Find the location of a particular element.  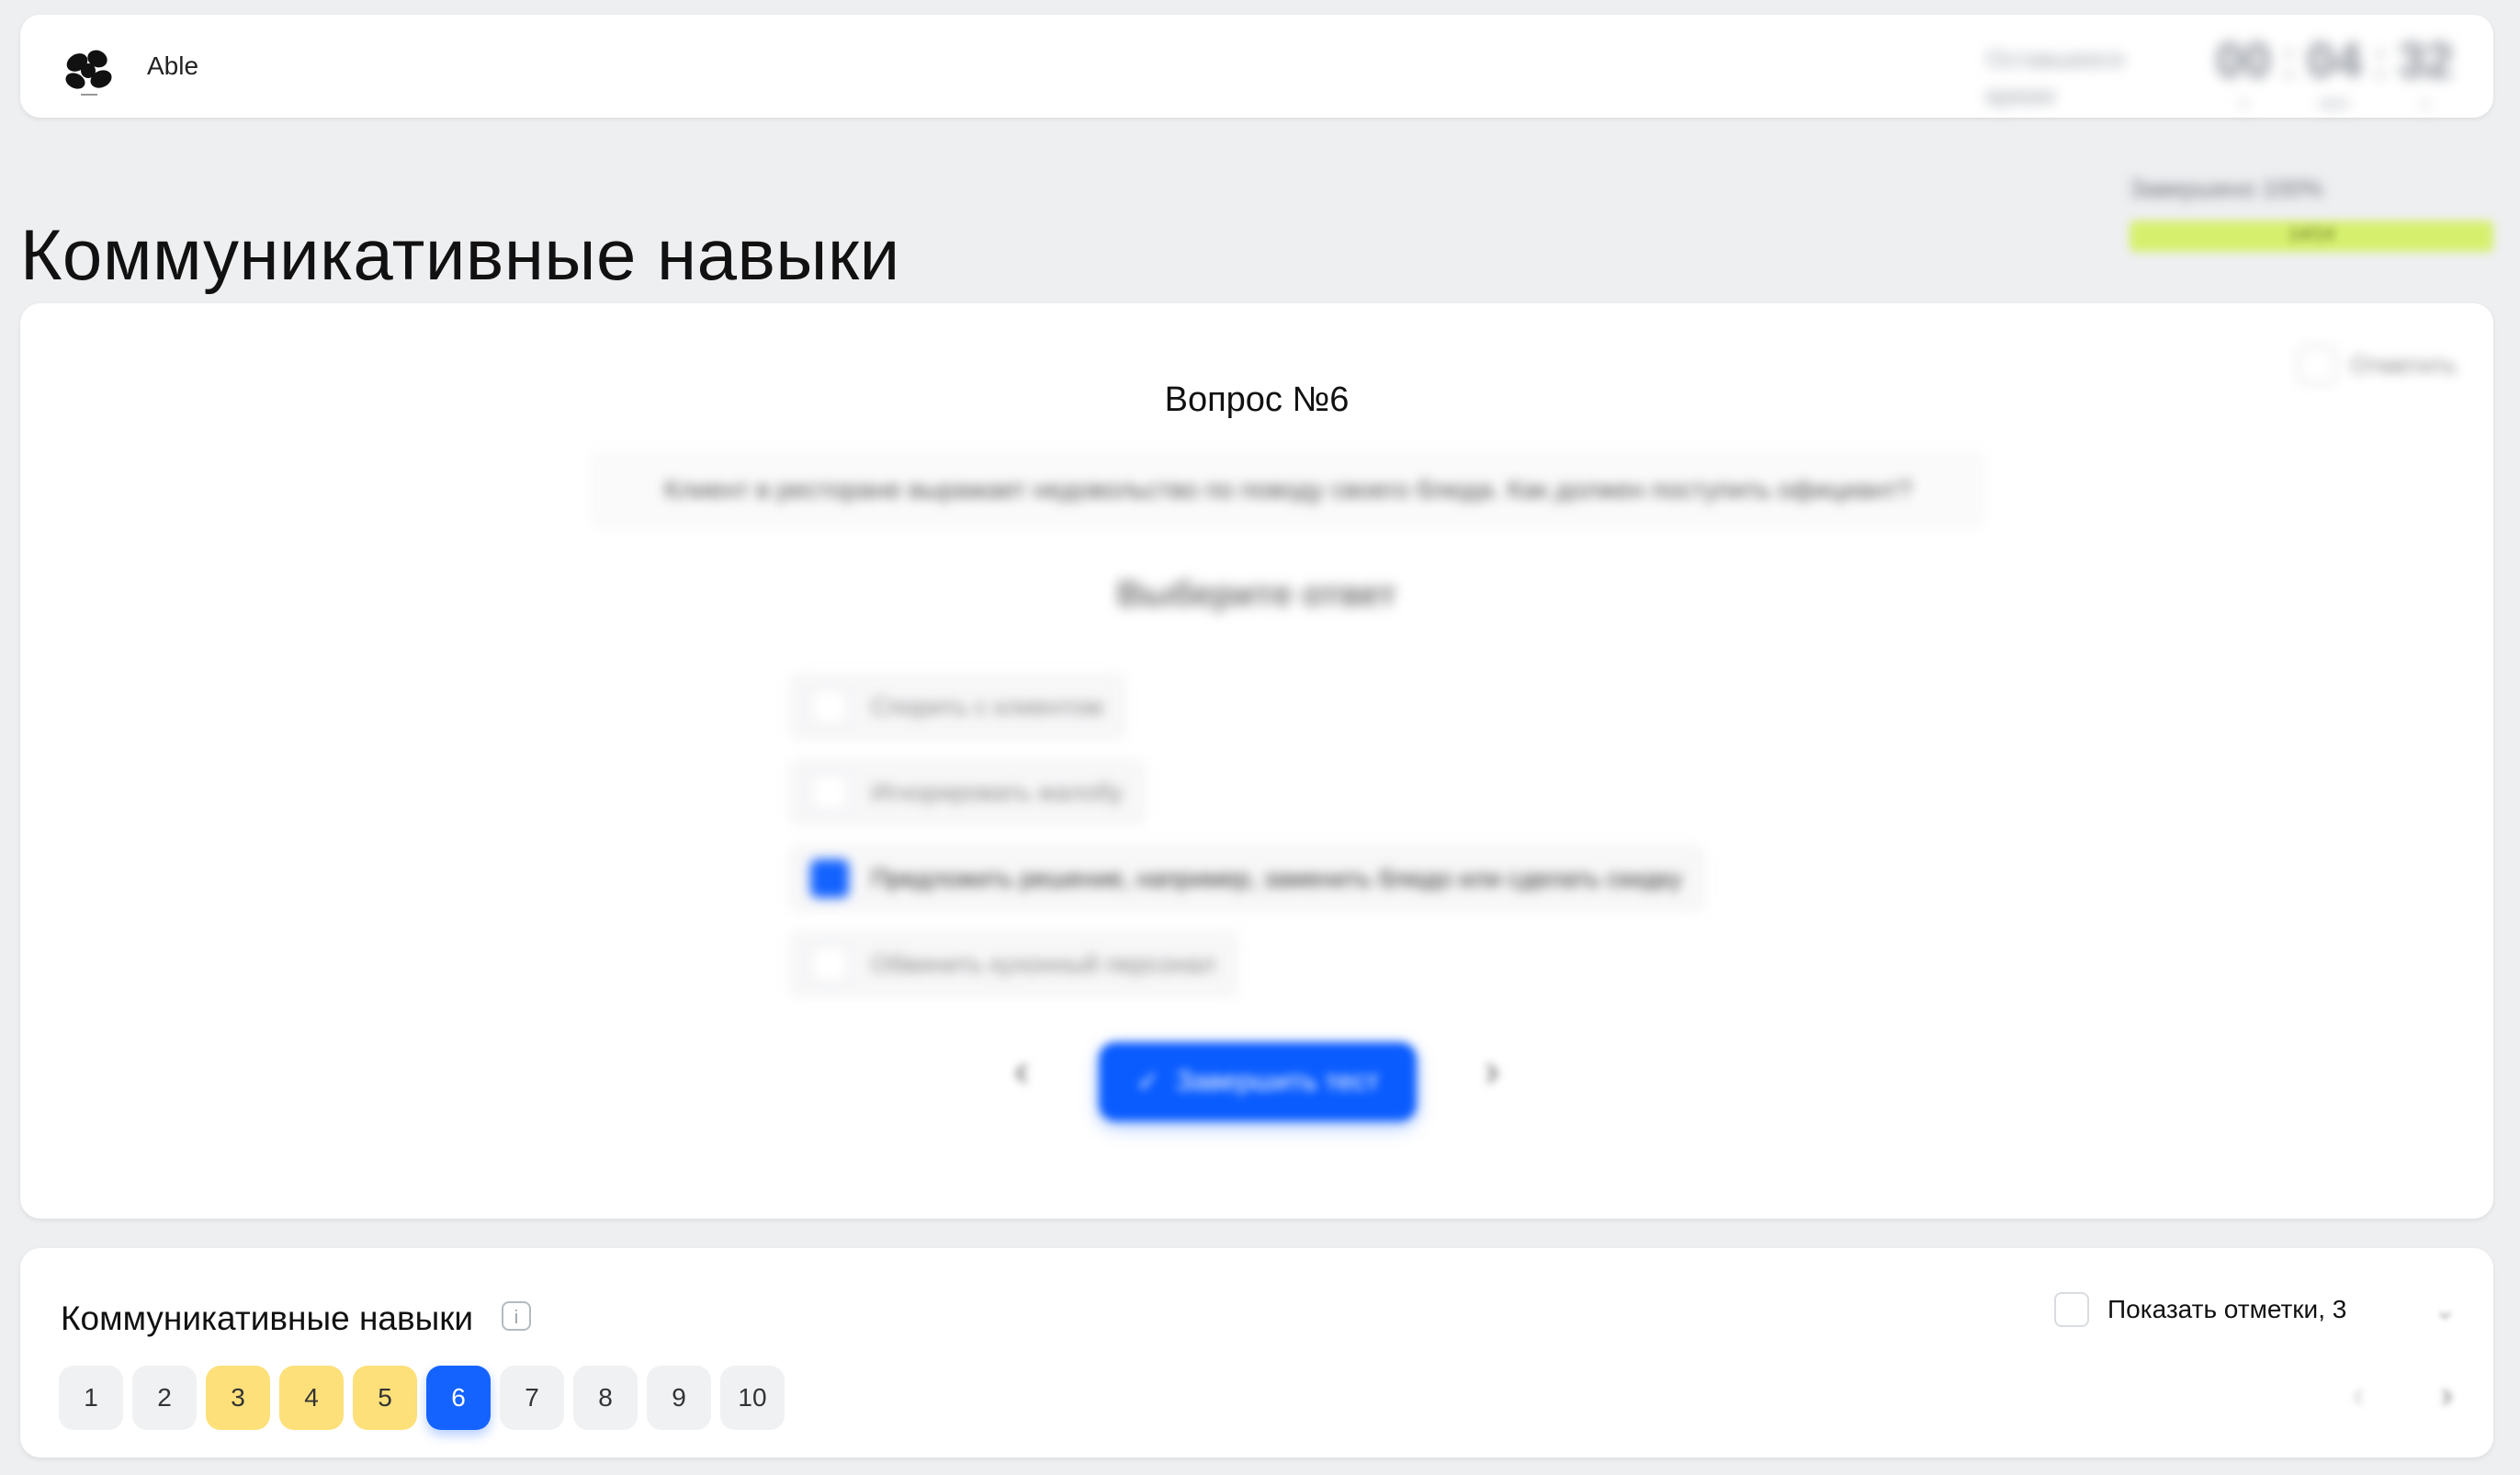

mark-label: Отметить is located at coordinates (2404, 364).